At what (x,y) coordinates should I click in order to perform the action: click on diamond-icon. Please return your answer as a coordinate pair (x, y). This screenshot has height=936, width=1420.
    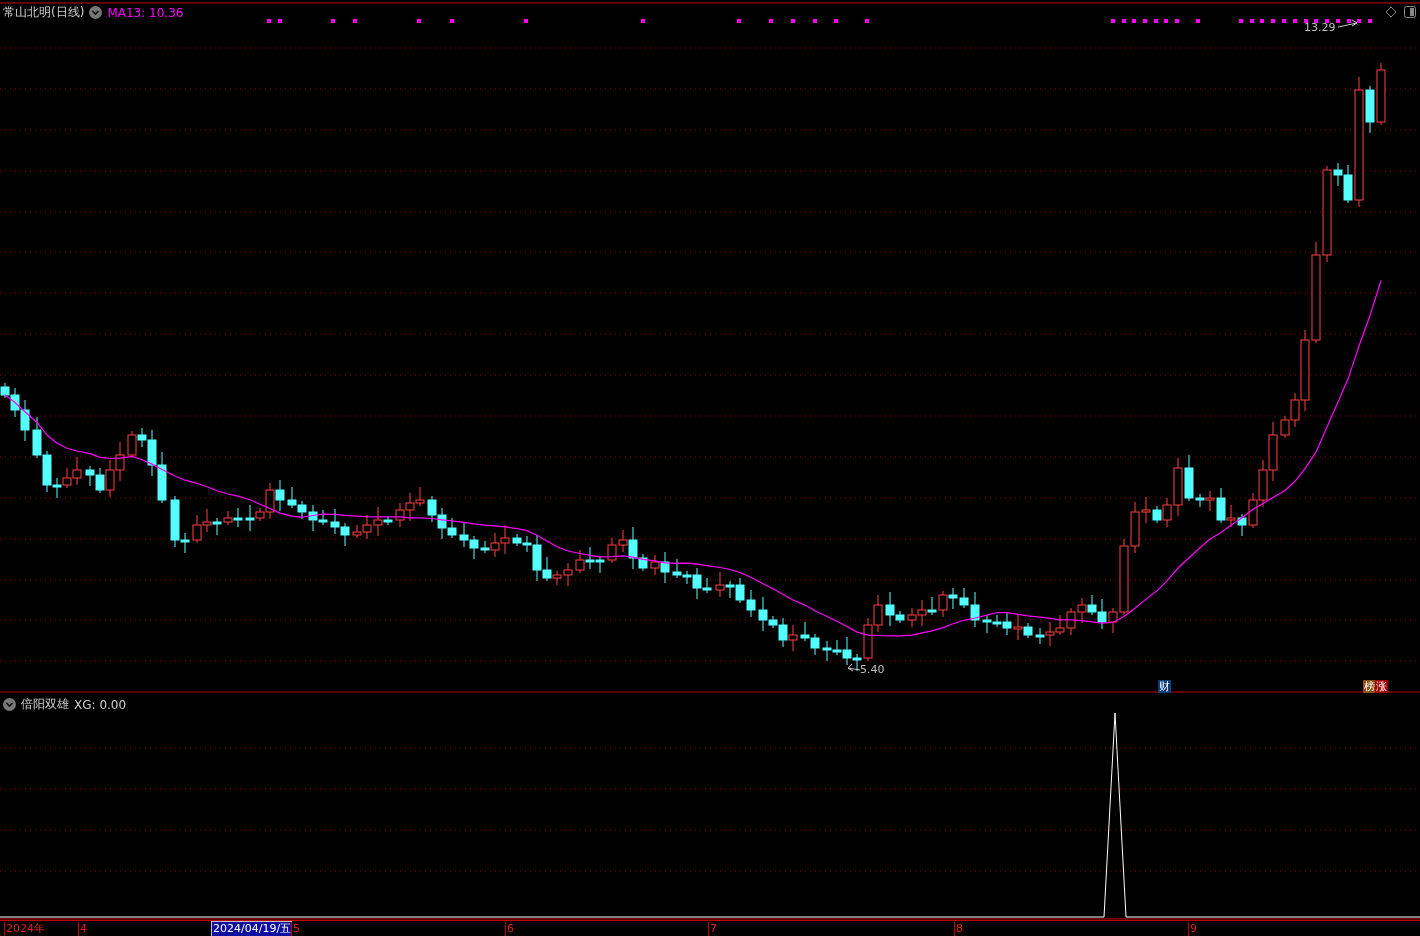
    Looking at the image, I should click on (1391, 12).